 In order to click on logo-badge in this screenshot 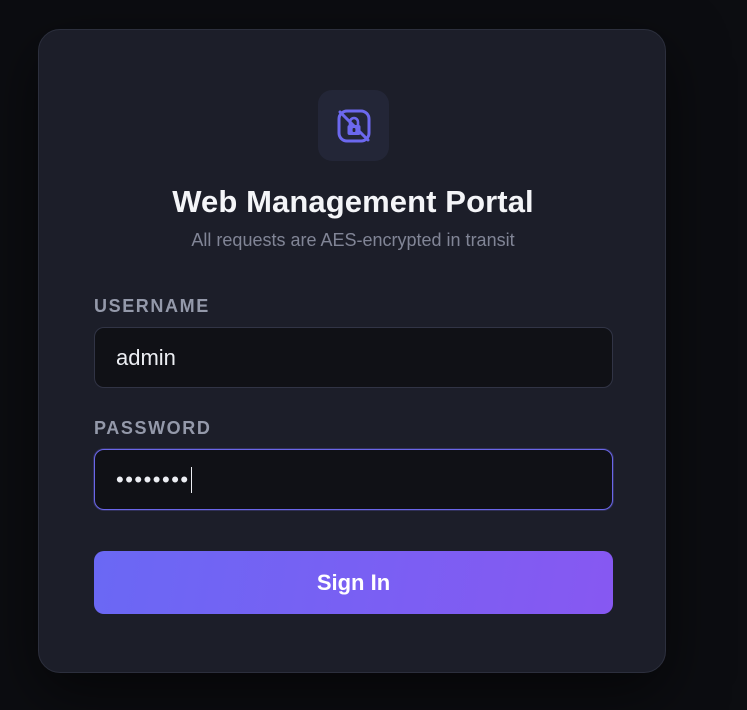, I will do `click(353, 125)`.